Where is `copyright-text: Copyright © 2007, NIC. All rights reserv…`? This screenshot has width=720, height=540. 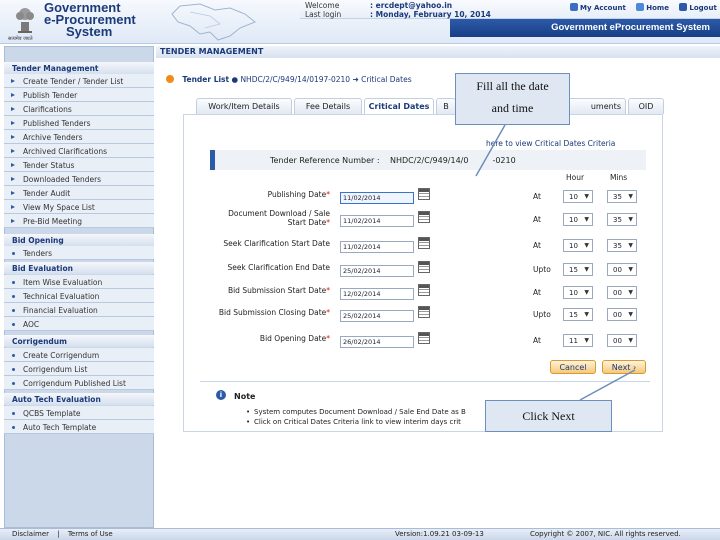 copyright-text: Copyright © 2007, NIC. All rights reserv… is located at coordinates (605, 534).